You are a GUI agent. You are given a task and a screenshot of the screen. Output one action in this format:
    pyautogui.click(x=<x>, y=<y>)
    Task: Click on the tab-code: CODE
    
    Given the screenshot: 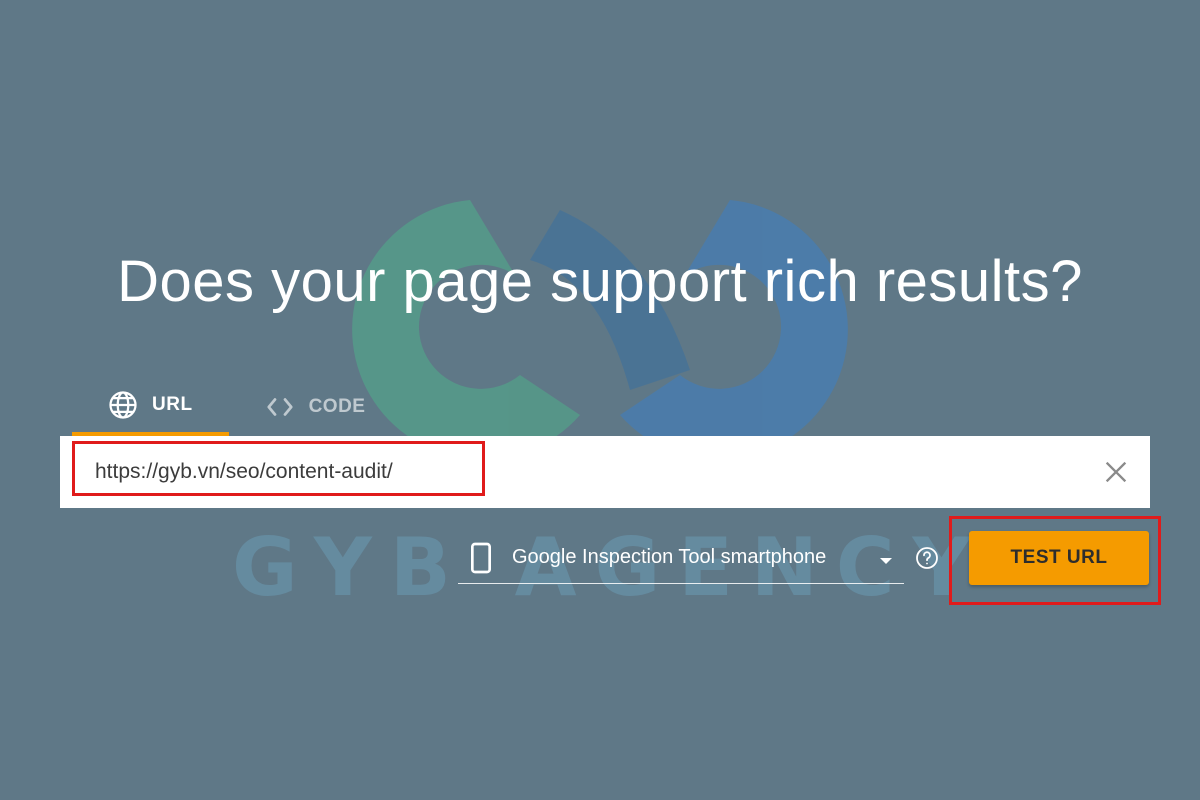 What is the action you would take?
    pyautogui.click(x=315, y=407)
    